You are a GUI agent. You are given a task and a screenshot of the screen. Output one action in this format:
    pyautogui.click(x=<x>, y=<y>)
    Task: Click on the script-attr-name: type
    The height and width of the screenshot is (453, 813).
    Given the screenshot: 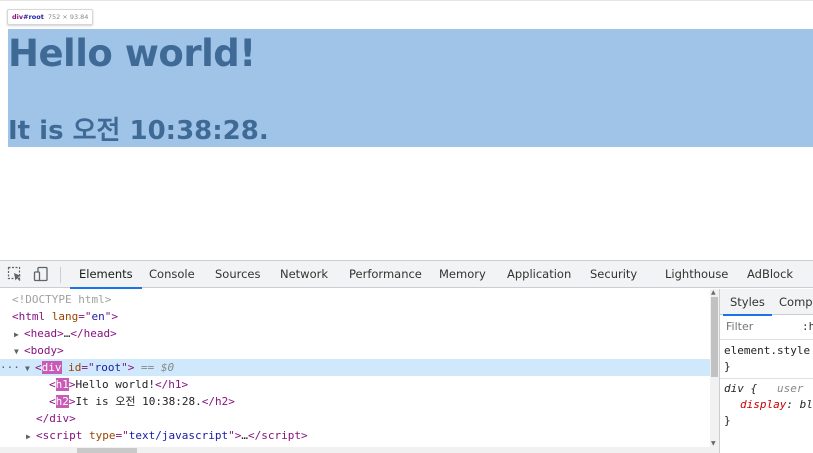 What is the action you would take?
    pyautogui.click(x=102, y=435)
    